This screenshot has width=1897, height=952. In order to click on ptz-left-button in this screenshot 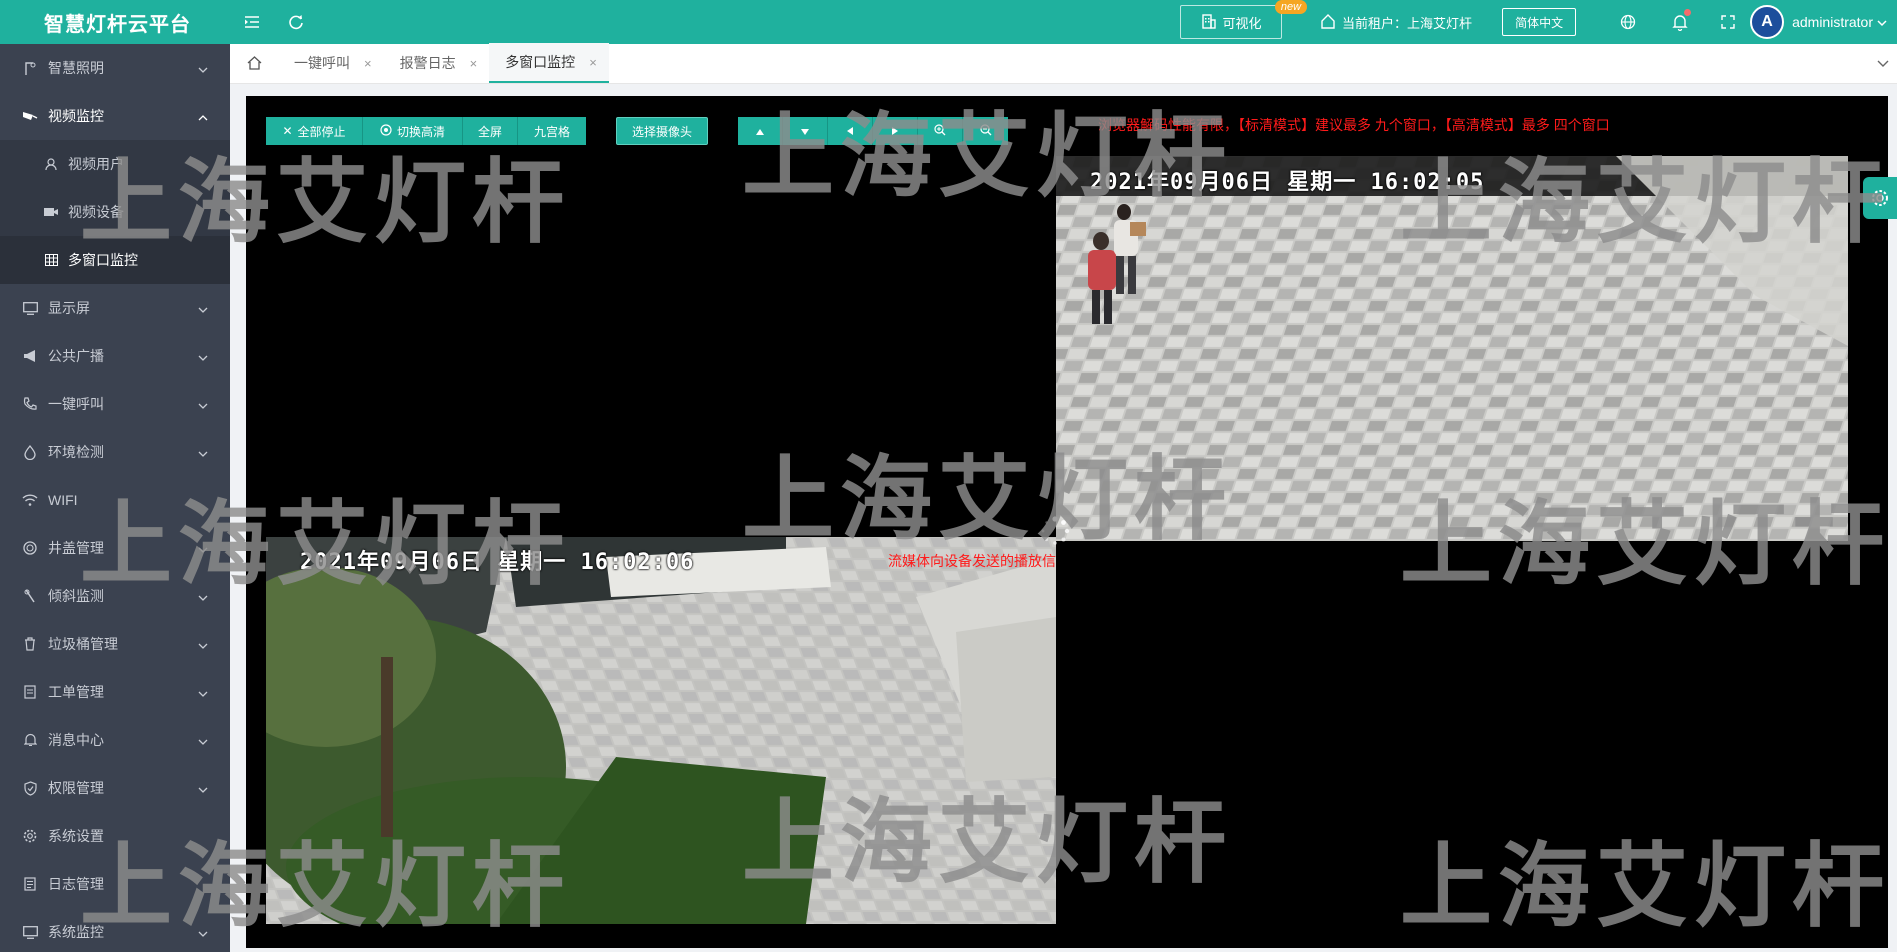, I will do `click(850, 131)`.